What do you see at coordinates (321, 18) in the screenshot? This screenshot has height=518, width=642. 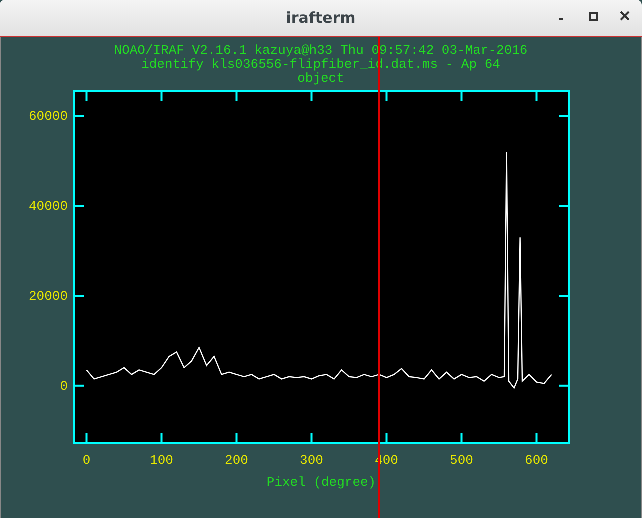 I see `window-title: irafterm` at bounding box center [321, 18].